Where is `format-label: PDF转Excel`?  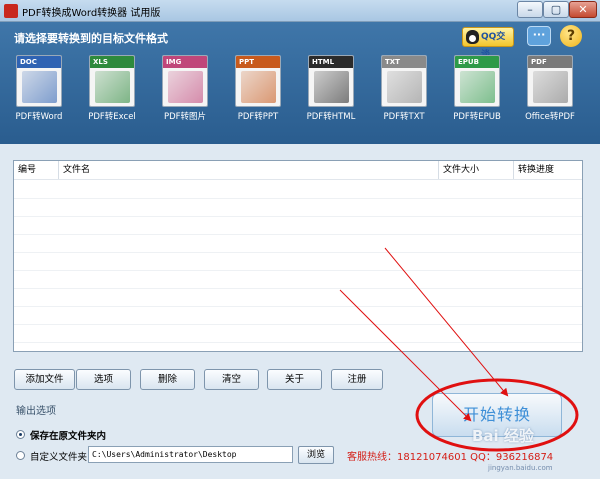 format-label: PDF转Excel is located at coordinates (112, 117).